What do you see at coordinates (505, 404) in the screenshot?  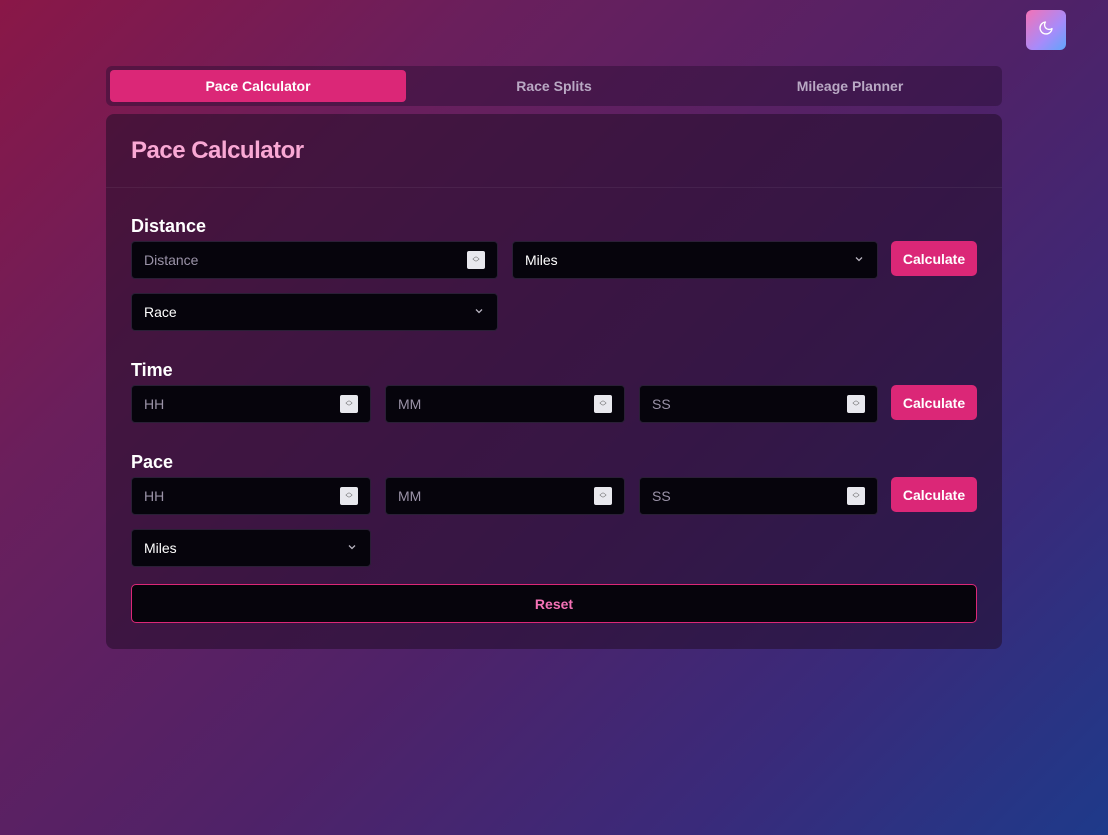 I see `time-mm-input: MM ︿ ﹀` at bounding box center [505, 404].